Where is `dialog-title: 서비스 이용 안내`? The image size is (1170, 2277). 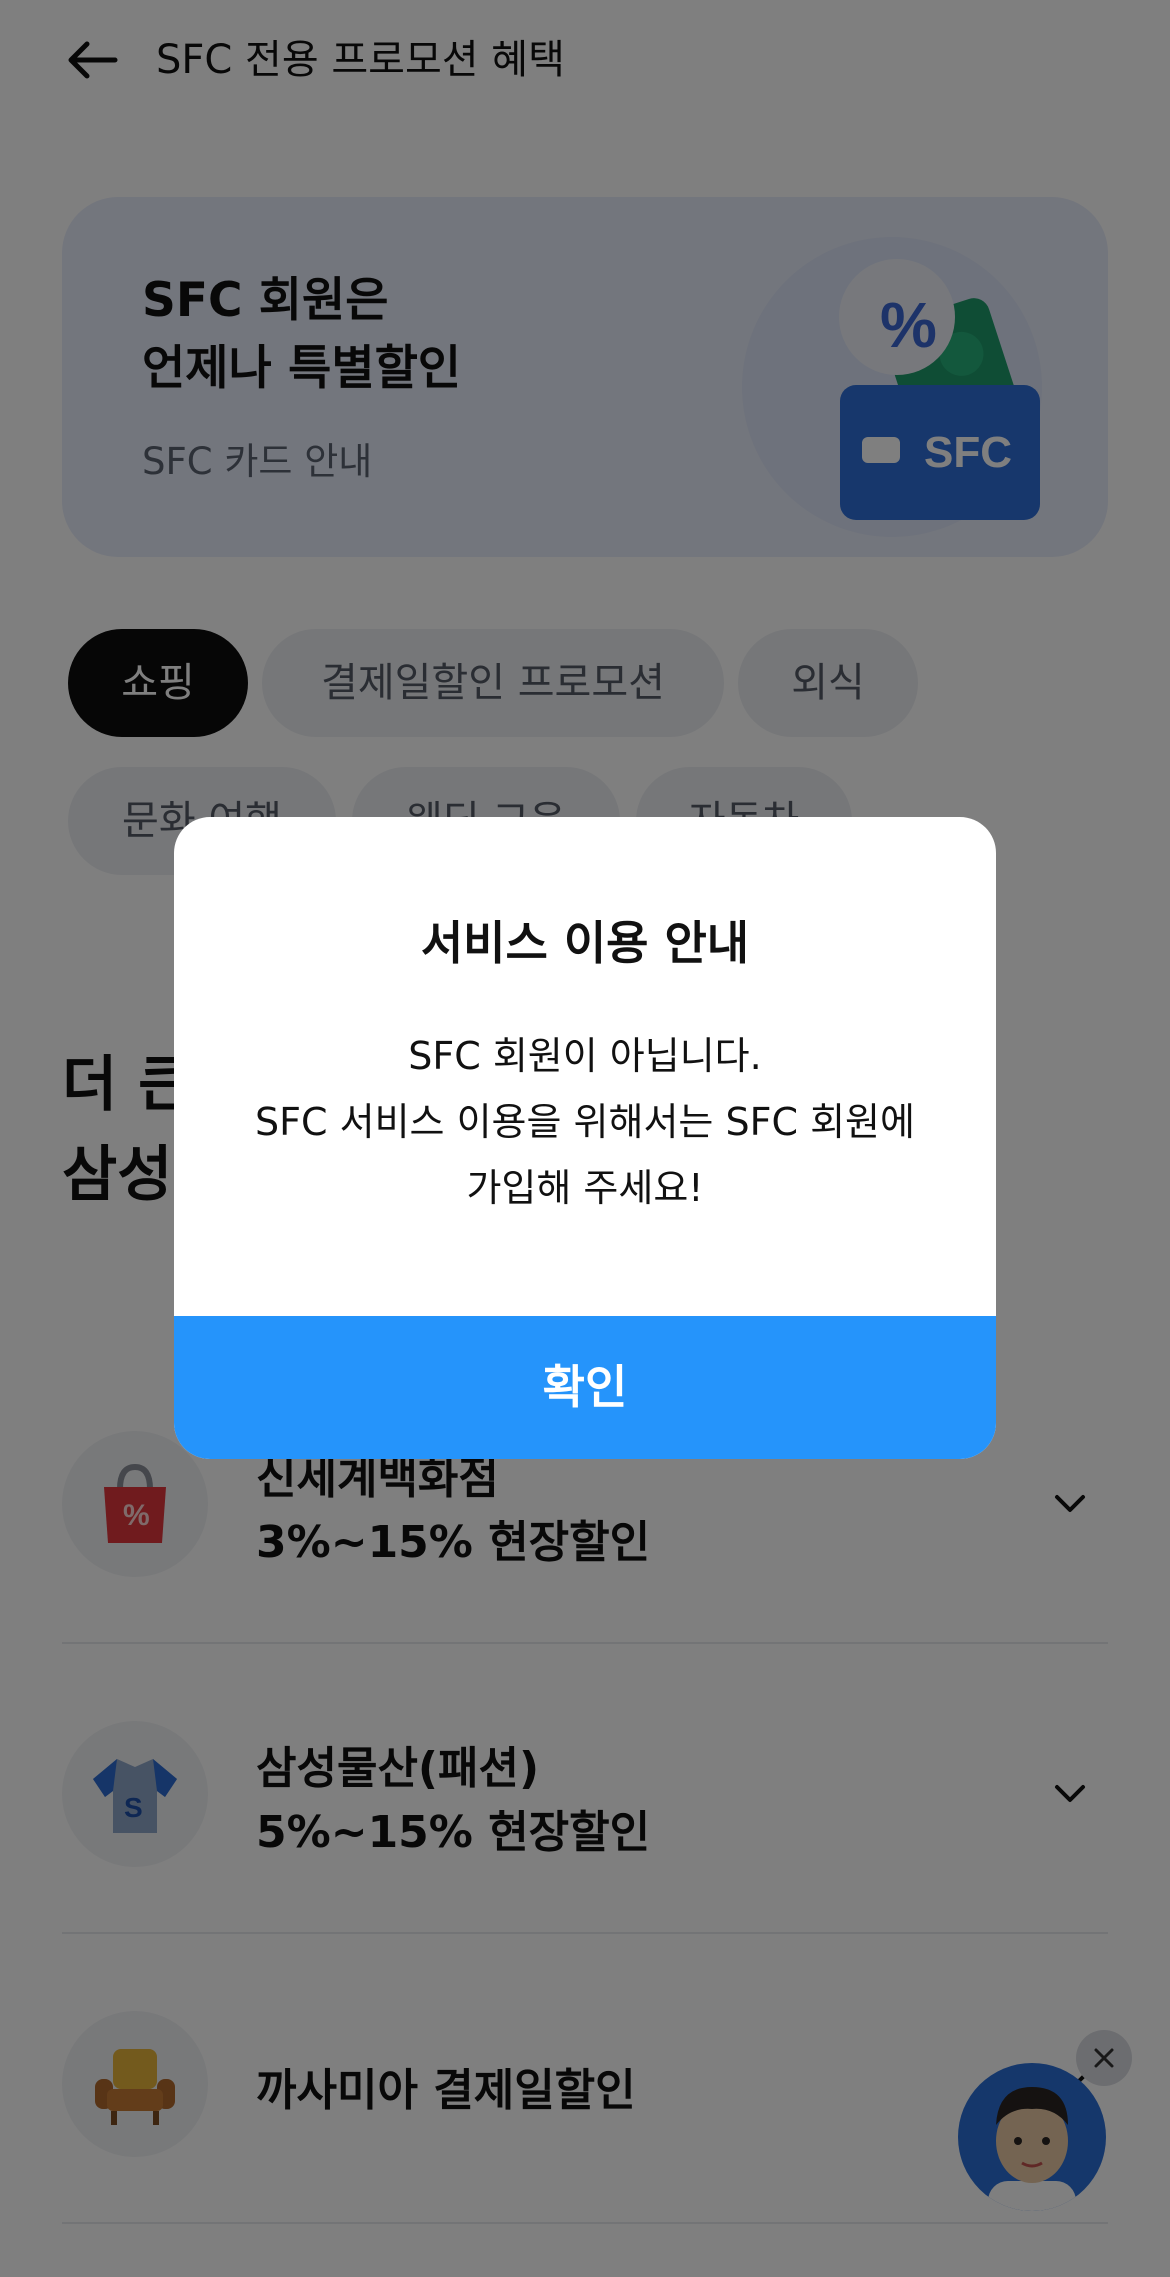 dialog-title: 서비스 이용 안내 is located at coordinates (585, 943).